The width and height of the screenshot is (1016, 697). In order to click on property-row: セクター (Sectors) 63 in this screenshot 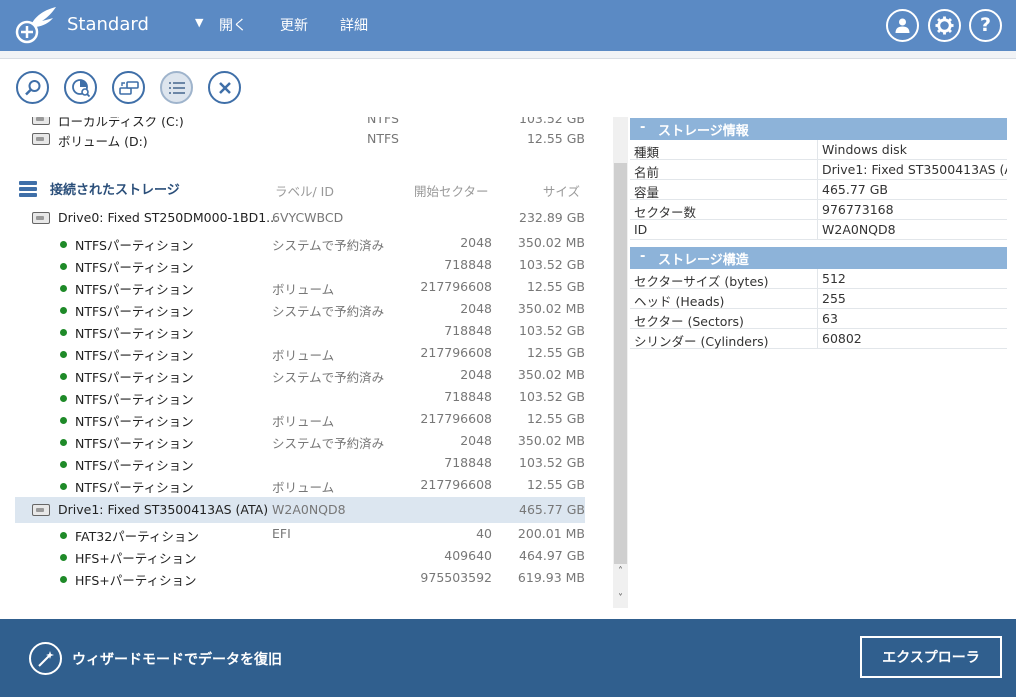, I will do `click(818, 319)`.